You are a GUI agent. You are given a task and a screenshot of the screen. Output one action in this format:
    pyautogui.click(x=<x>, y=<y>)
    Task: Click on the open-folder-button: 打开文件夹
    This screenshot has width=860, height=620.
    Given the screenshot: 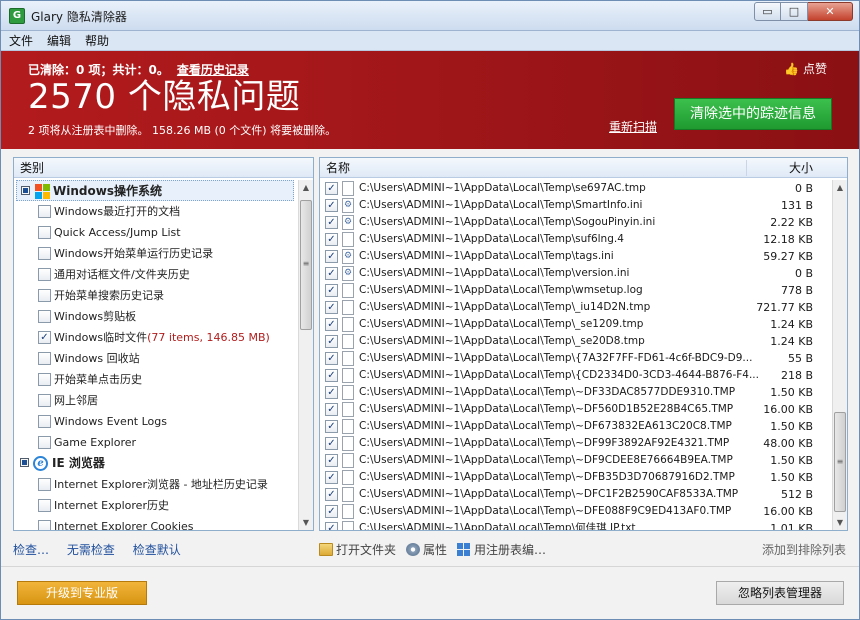 What is the action you would take?
    pyautogui.click(x=357, y=549)
    